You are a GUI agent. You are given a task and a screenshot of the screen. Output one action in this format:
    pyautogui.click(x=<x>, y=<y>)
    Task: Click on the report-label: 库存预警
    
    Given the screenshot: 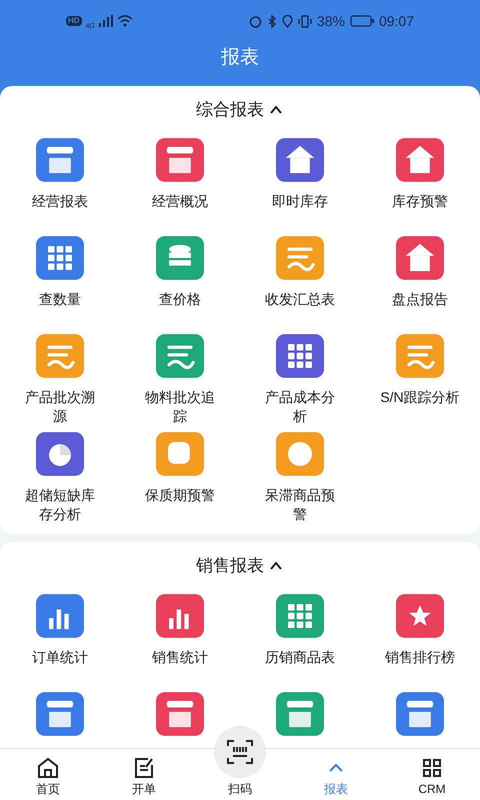 What is the action you would take?
    pyautogui.click(x=420, y=201)
    